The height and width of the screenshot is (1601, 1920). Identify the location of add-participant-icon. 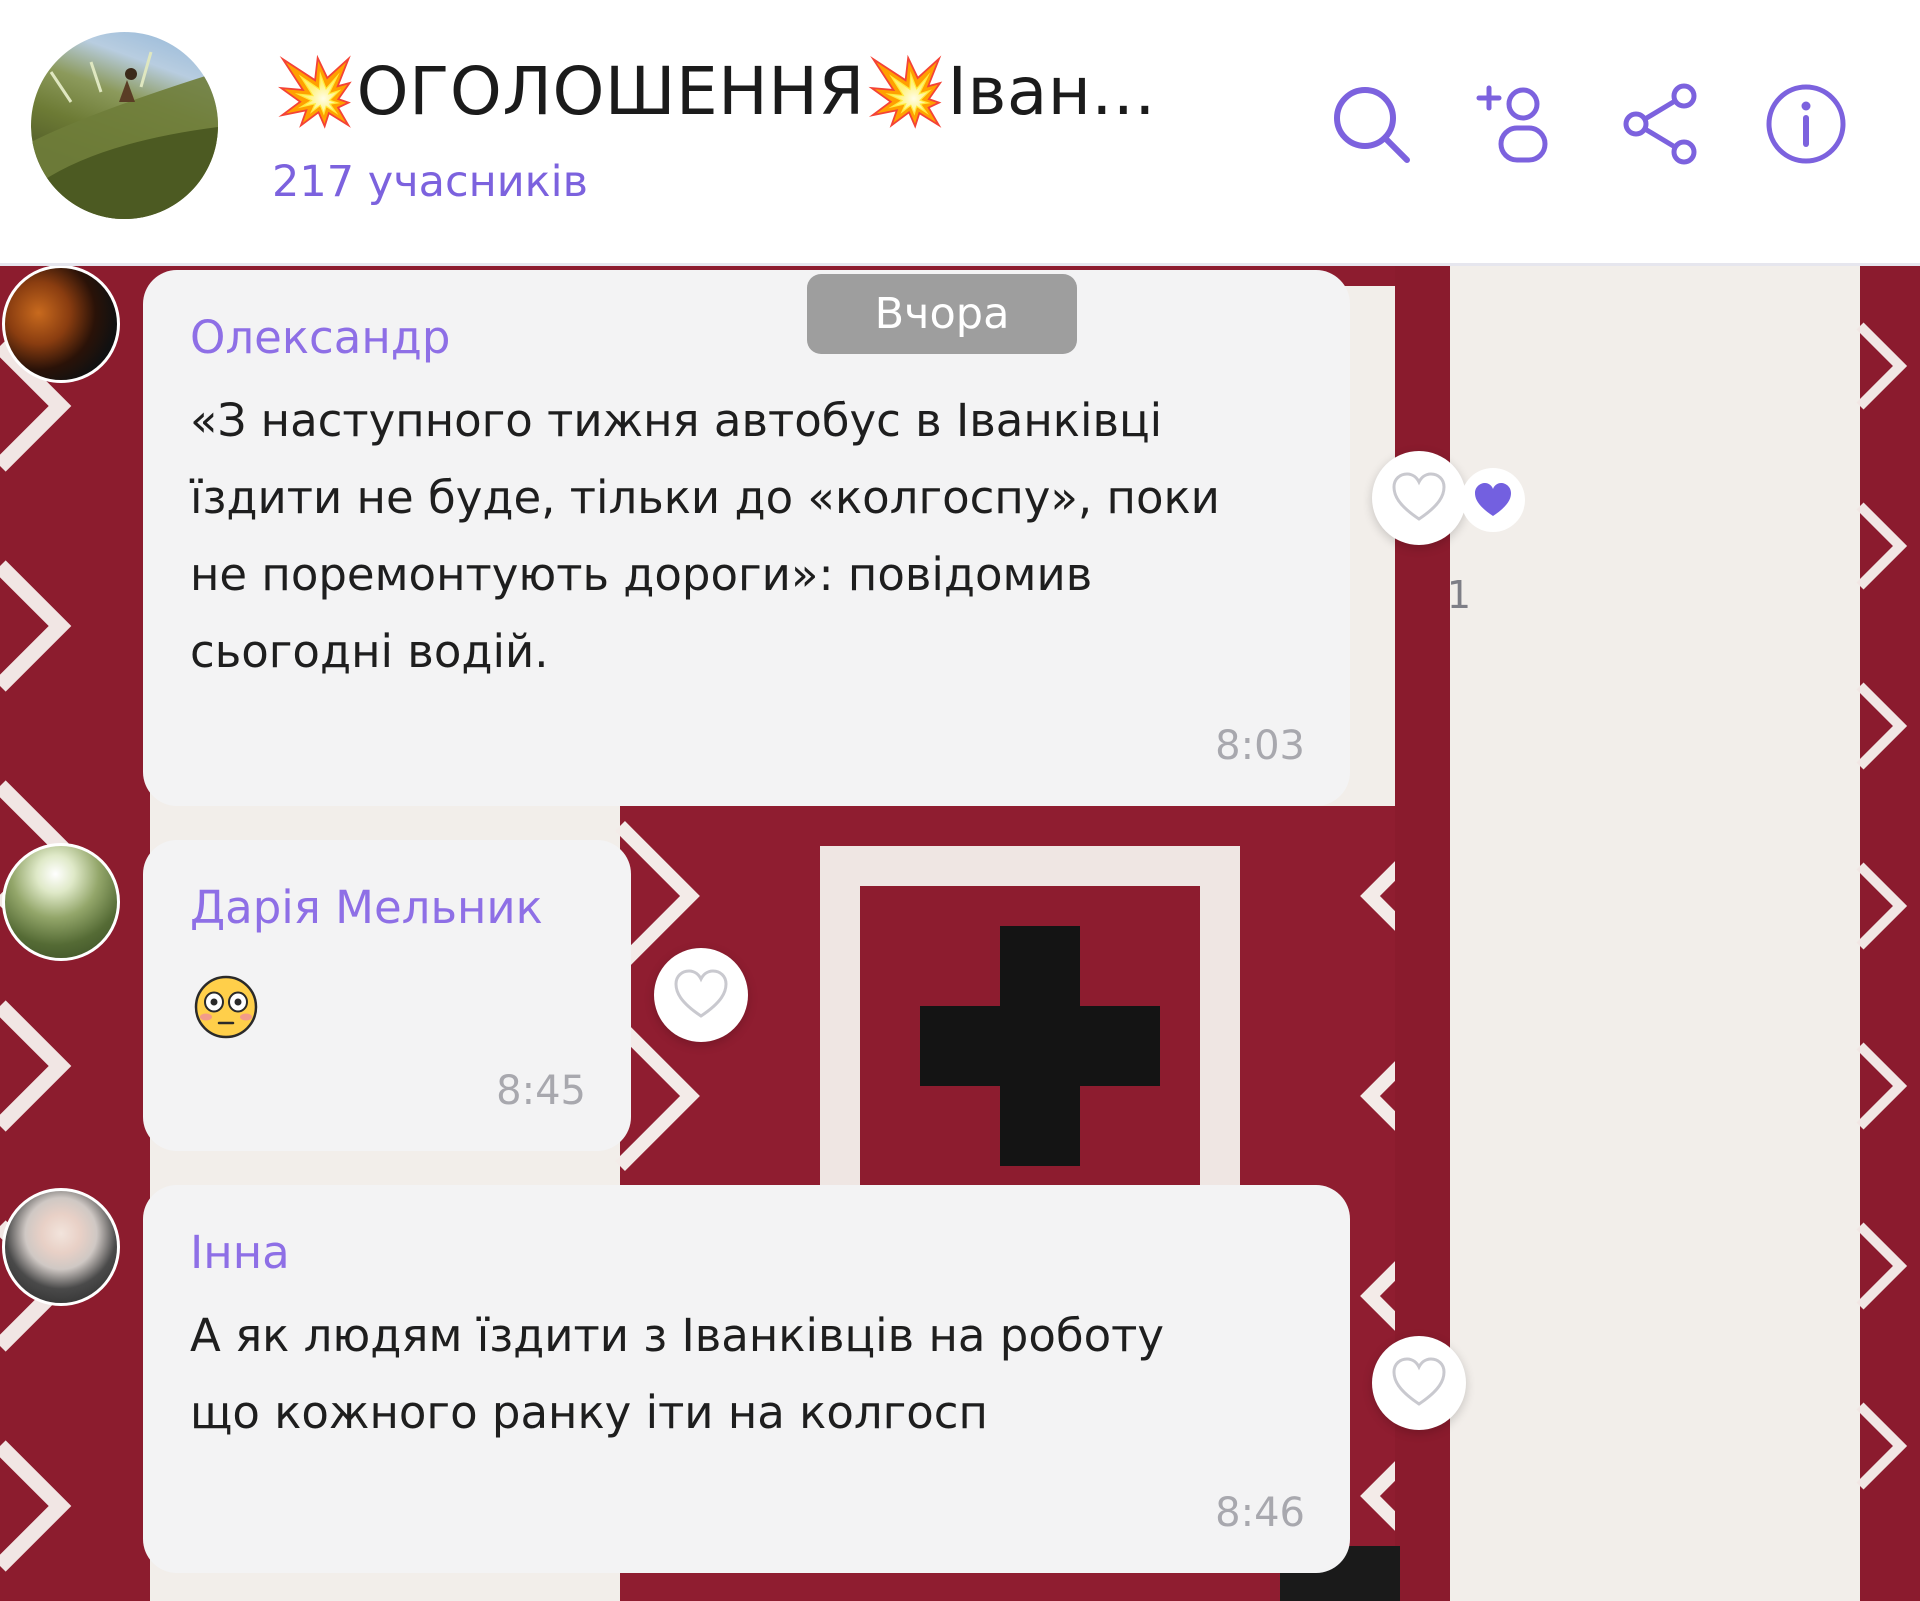
(1512, 124).